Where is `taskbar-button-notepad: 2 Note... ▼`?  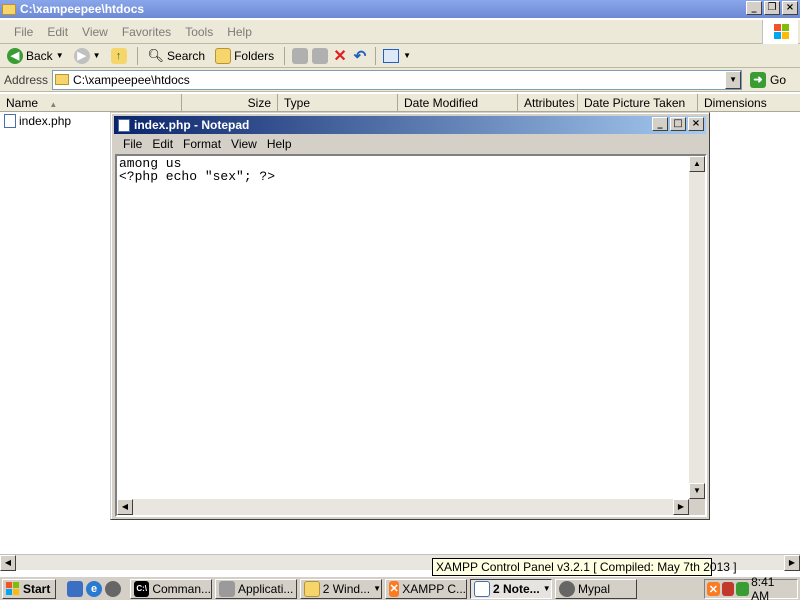
taskbar-button-notepad: 2 Note... ▼ is located at coordinates (511, 588).